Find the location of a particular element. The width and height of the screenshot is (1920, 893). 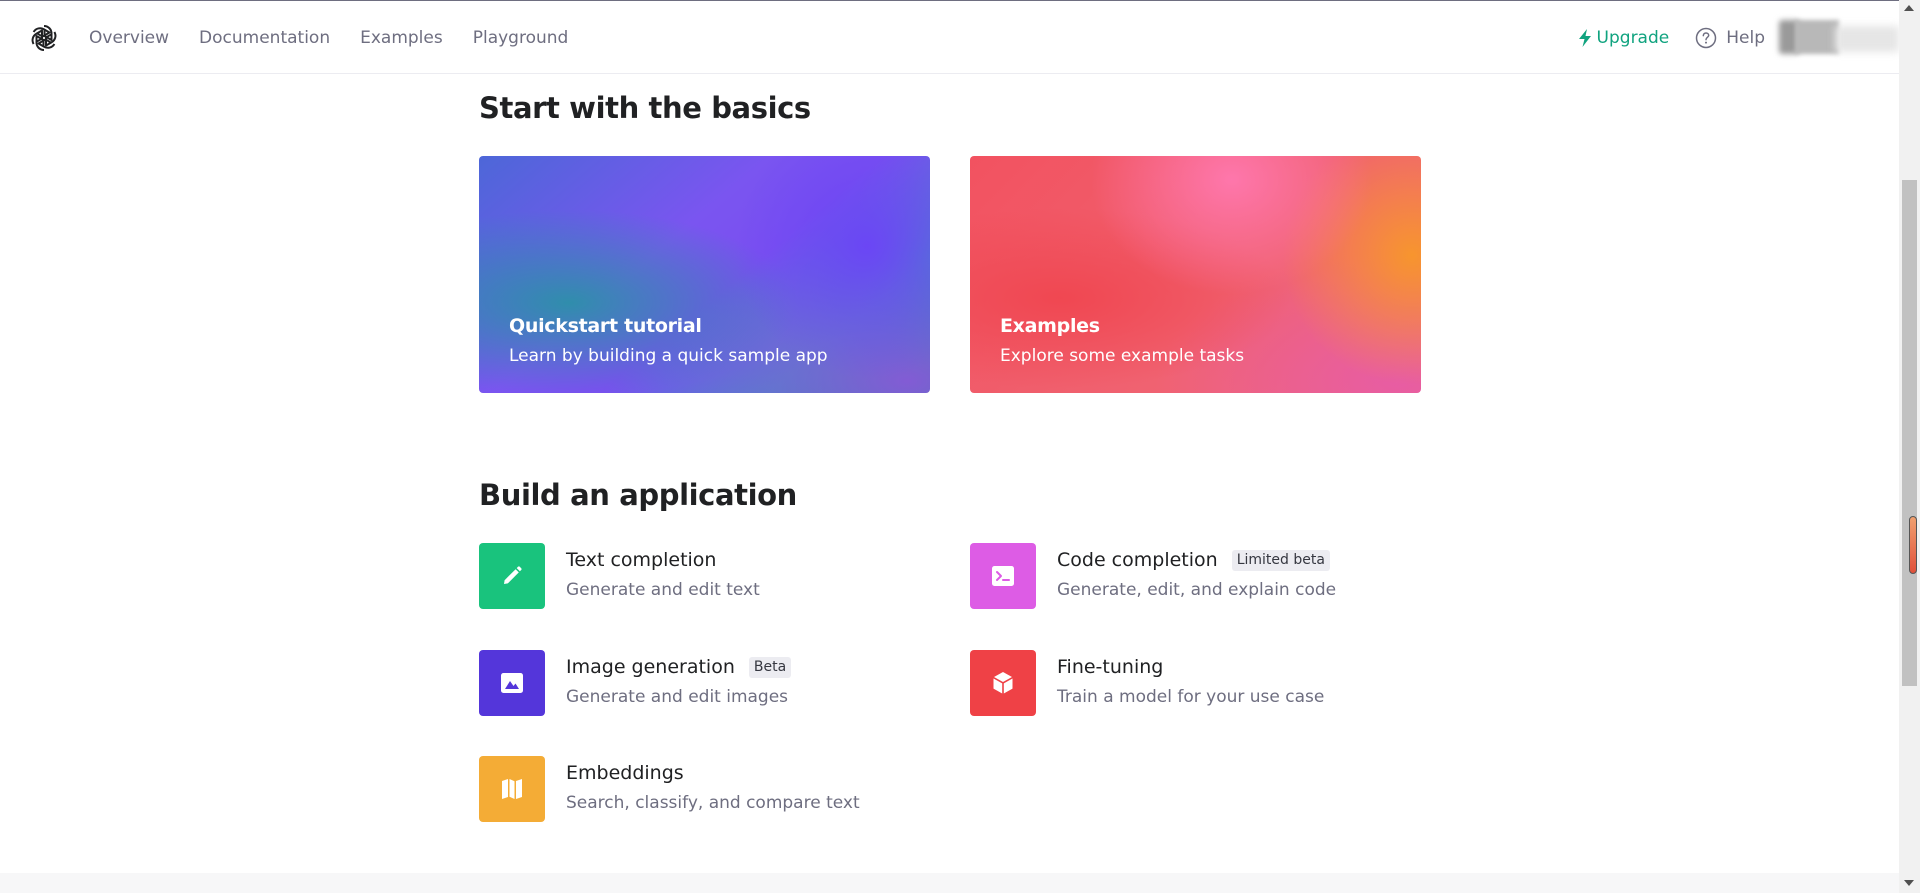

limited-beta-badge: Limited beta is located at coordinates (1280, 560).